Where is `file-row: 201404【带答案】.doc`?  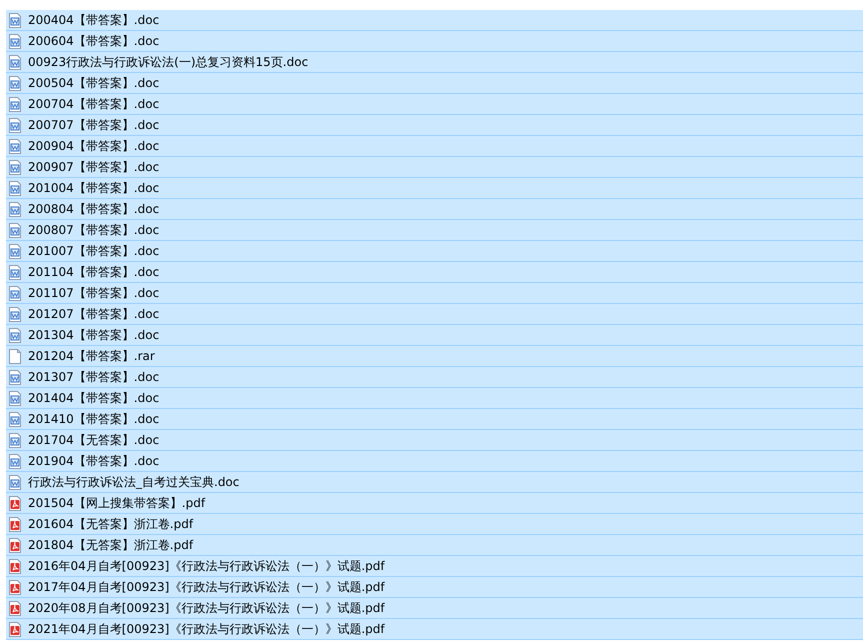
file-row: 201404【带答案】.doc is located at coordinates (434, 398).